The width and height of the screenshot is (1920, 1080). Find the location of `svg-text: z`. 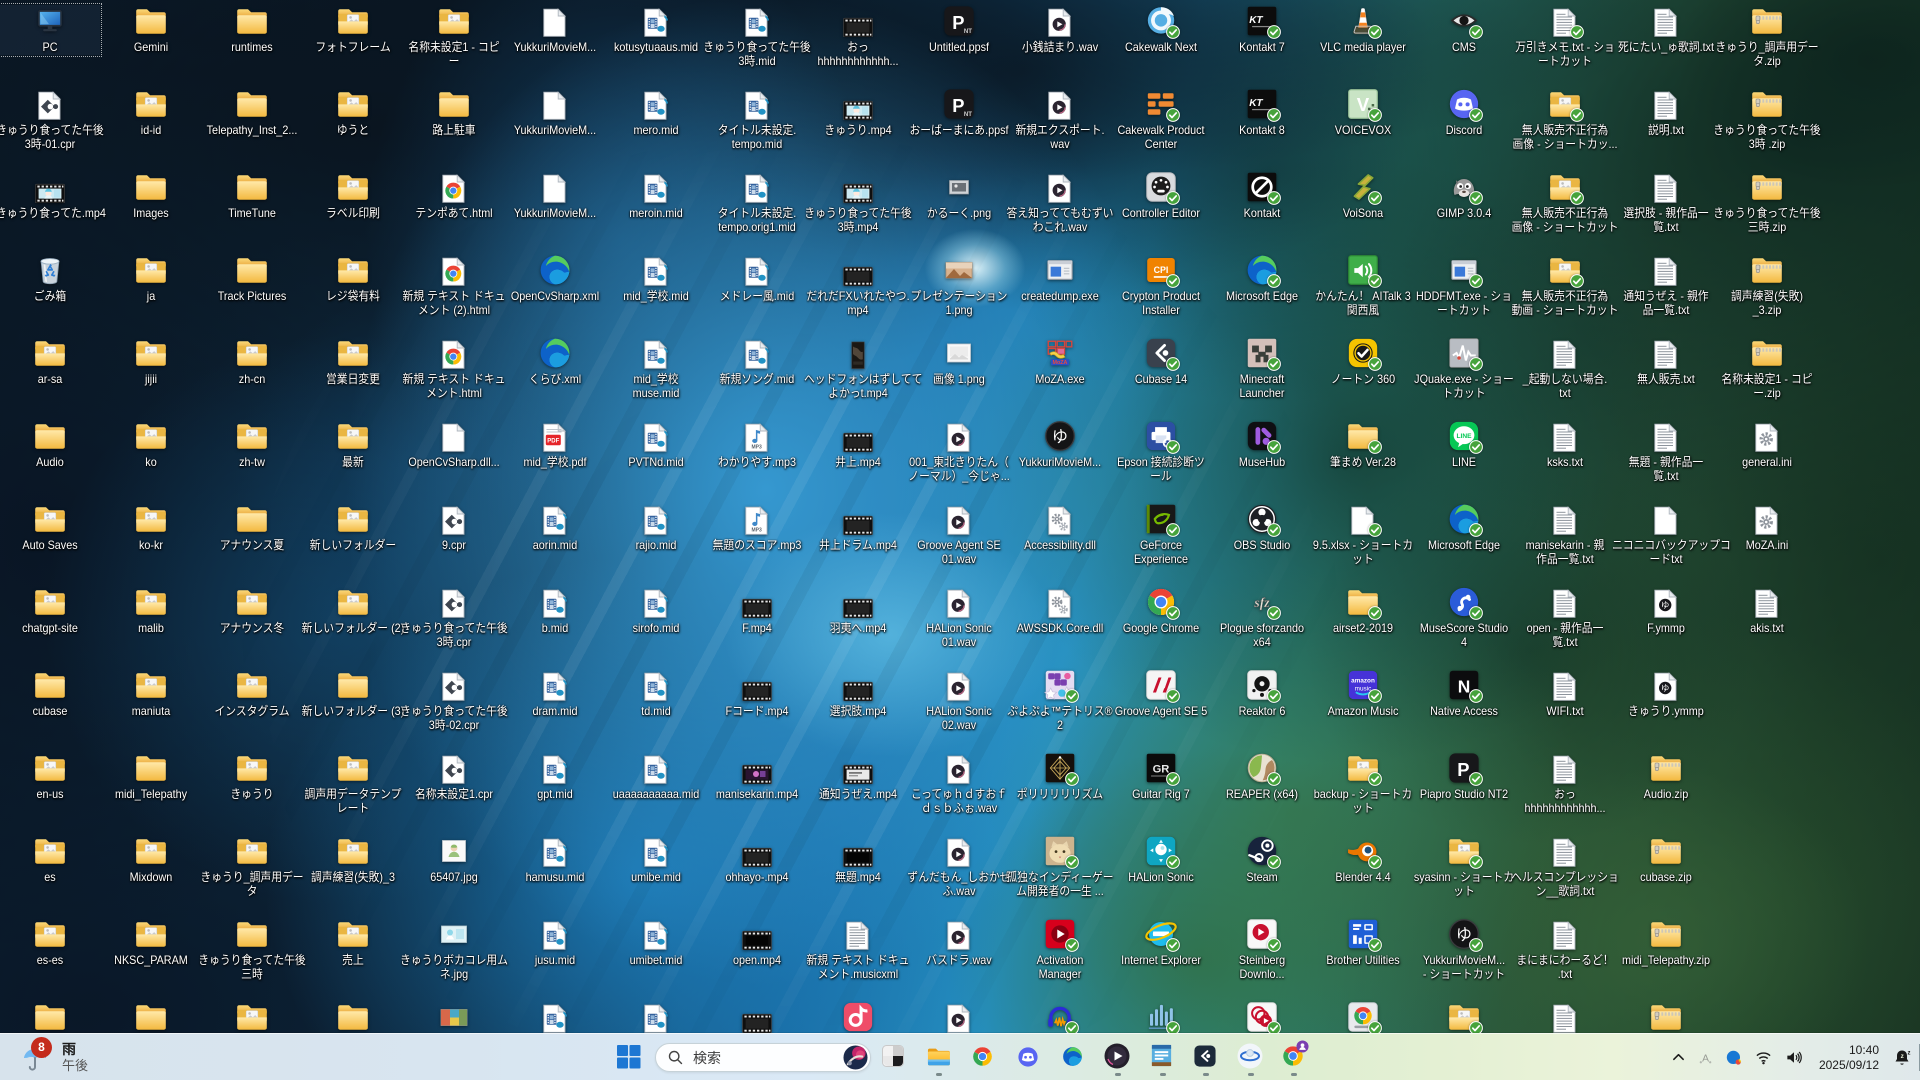

svg-text: z is located at coordinates (1909, 1053).